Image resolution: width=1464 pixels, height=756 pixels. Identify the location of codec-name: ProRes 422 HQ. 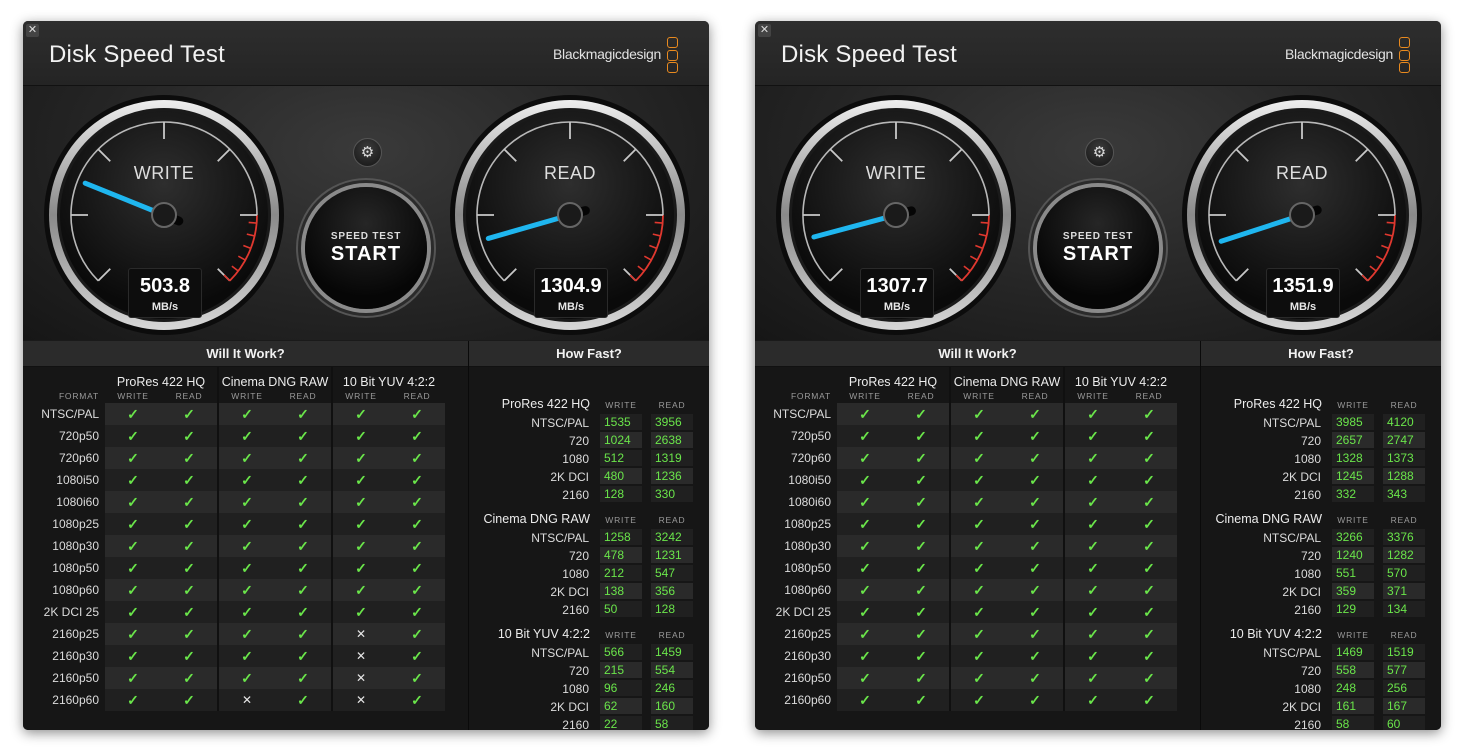
(1277, 404).